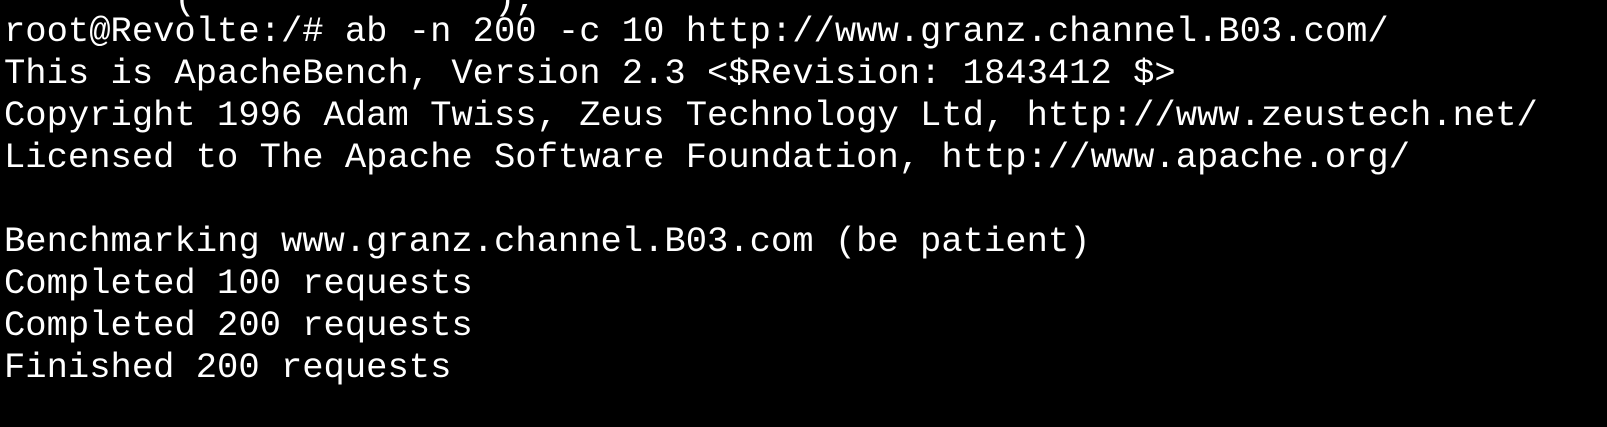  What do you see at coordinates (228, 367) in the screenshot?
I see `terminal-output-line: Finished 200 requests` at bounding box center [228, 367].